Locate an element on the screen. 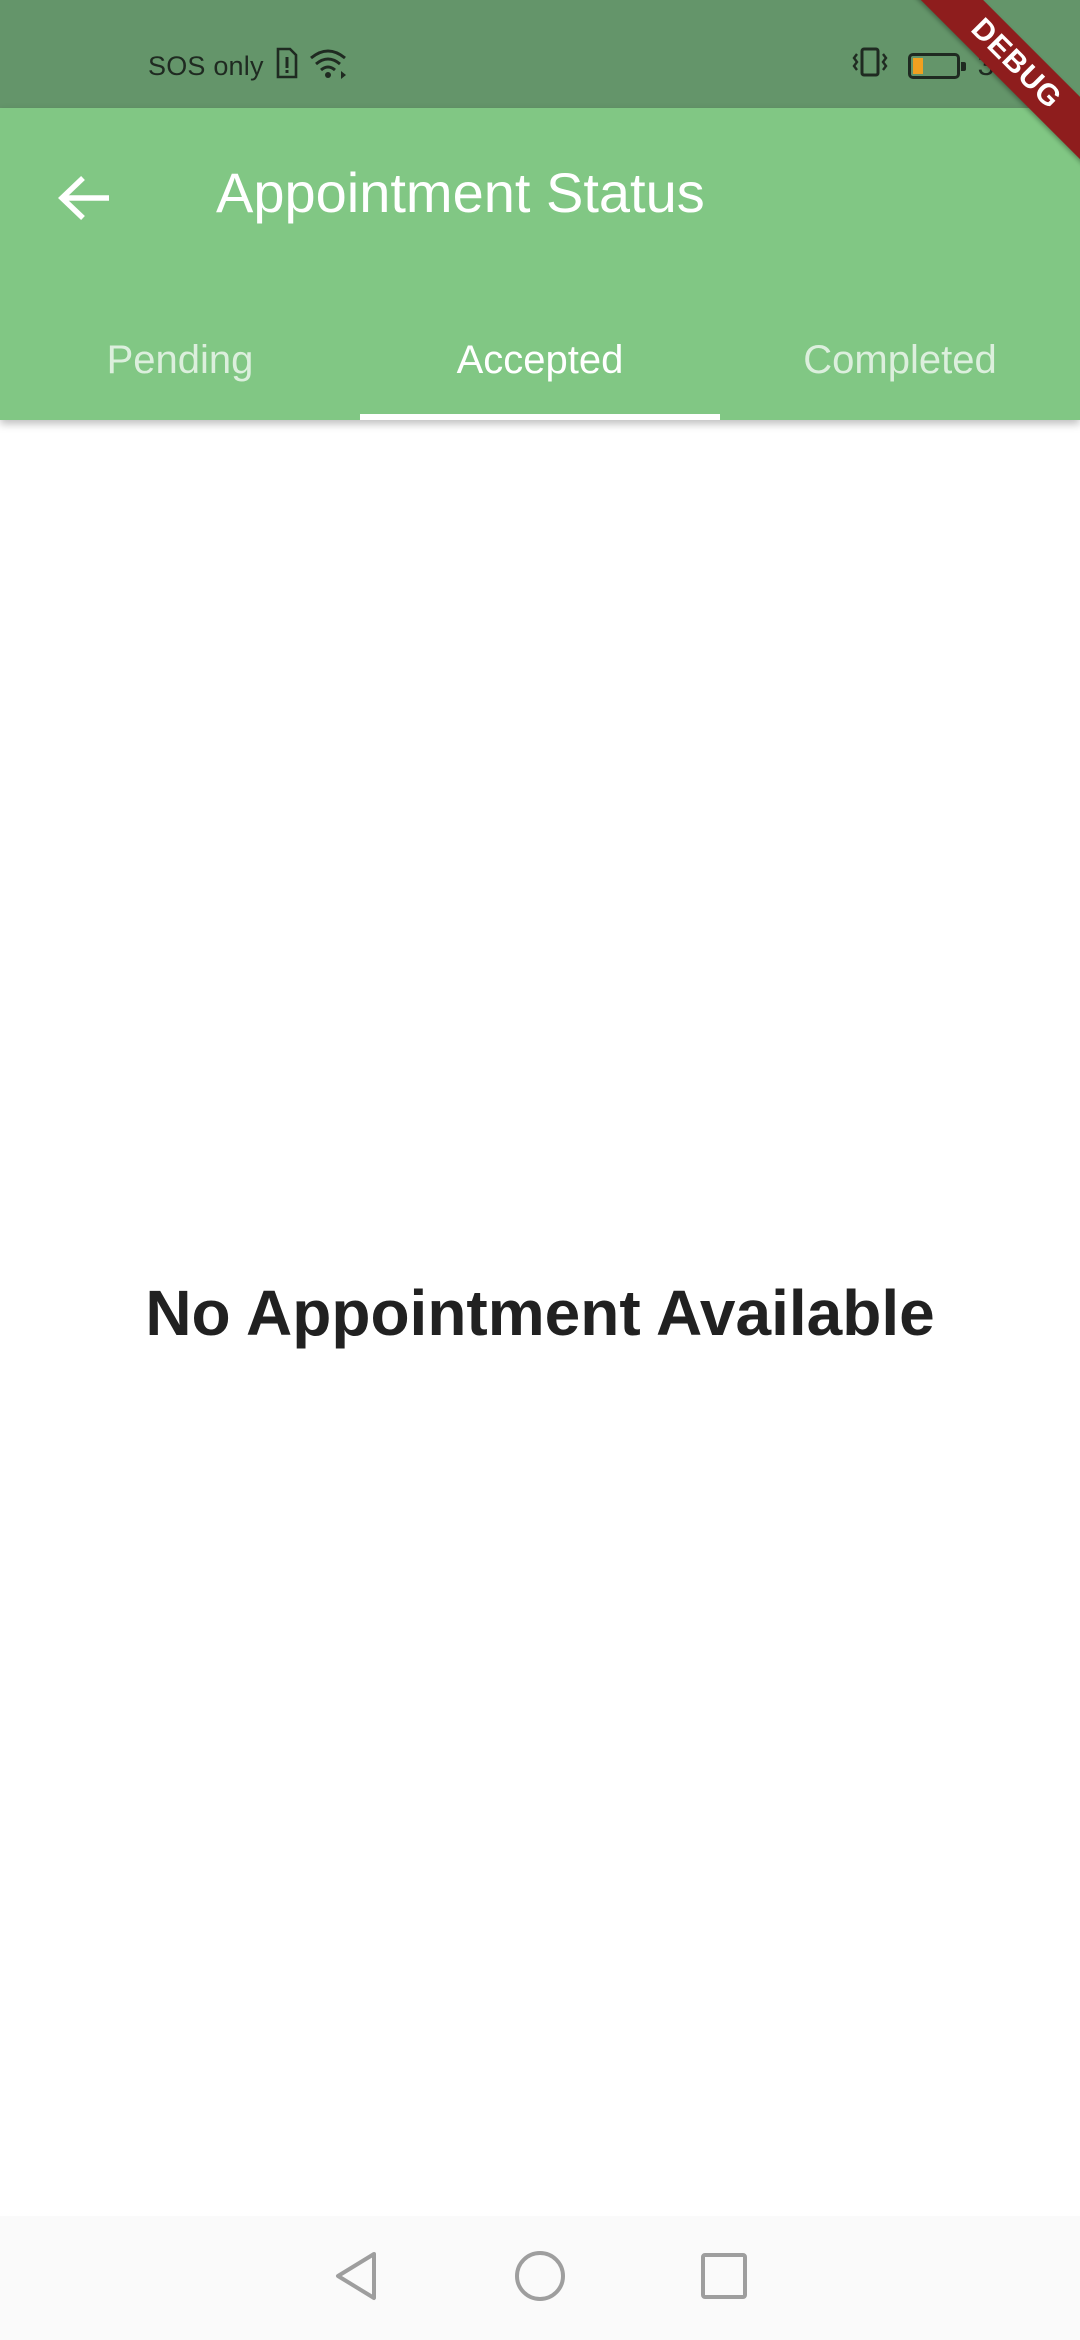 Image resolution: width=1080 pixels, height=2340 pixels. nav-back-triangle-icon is located at coordinates (356, 2278).